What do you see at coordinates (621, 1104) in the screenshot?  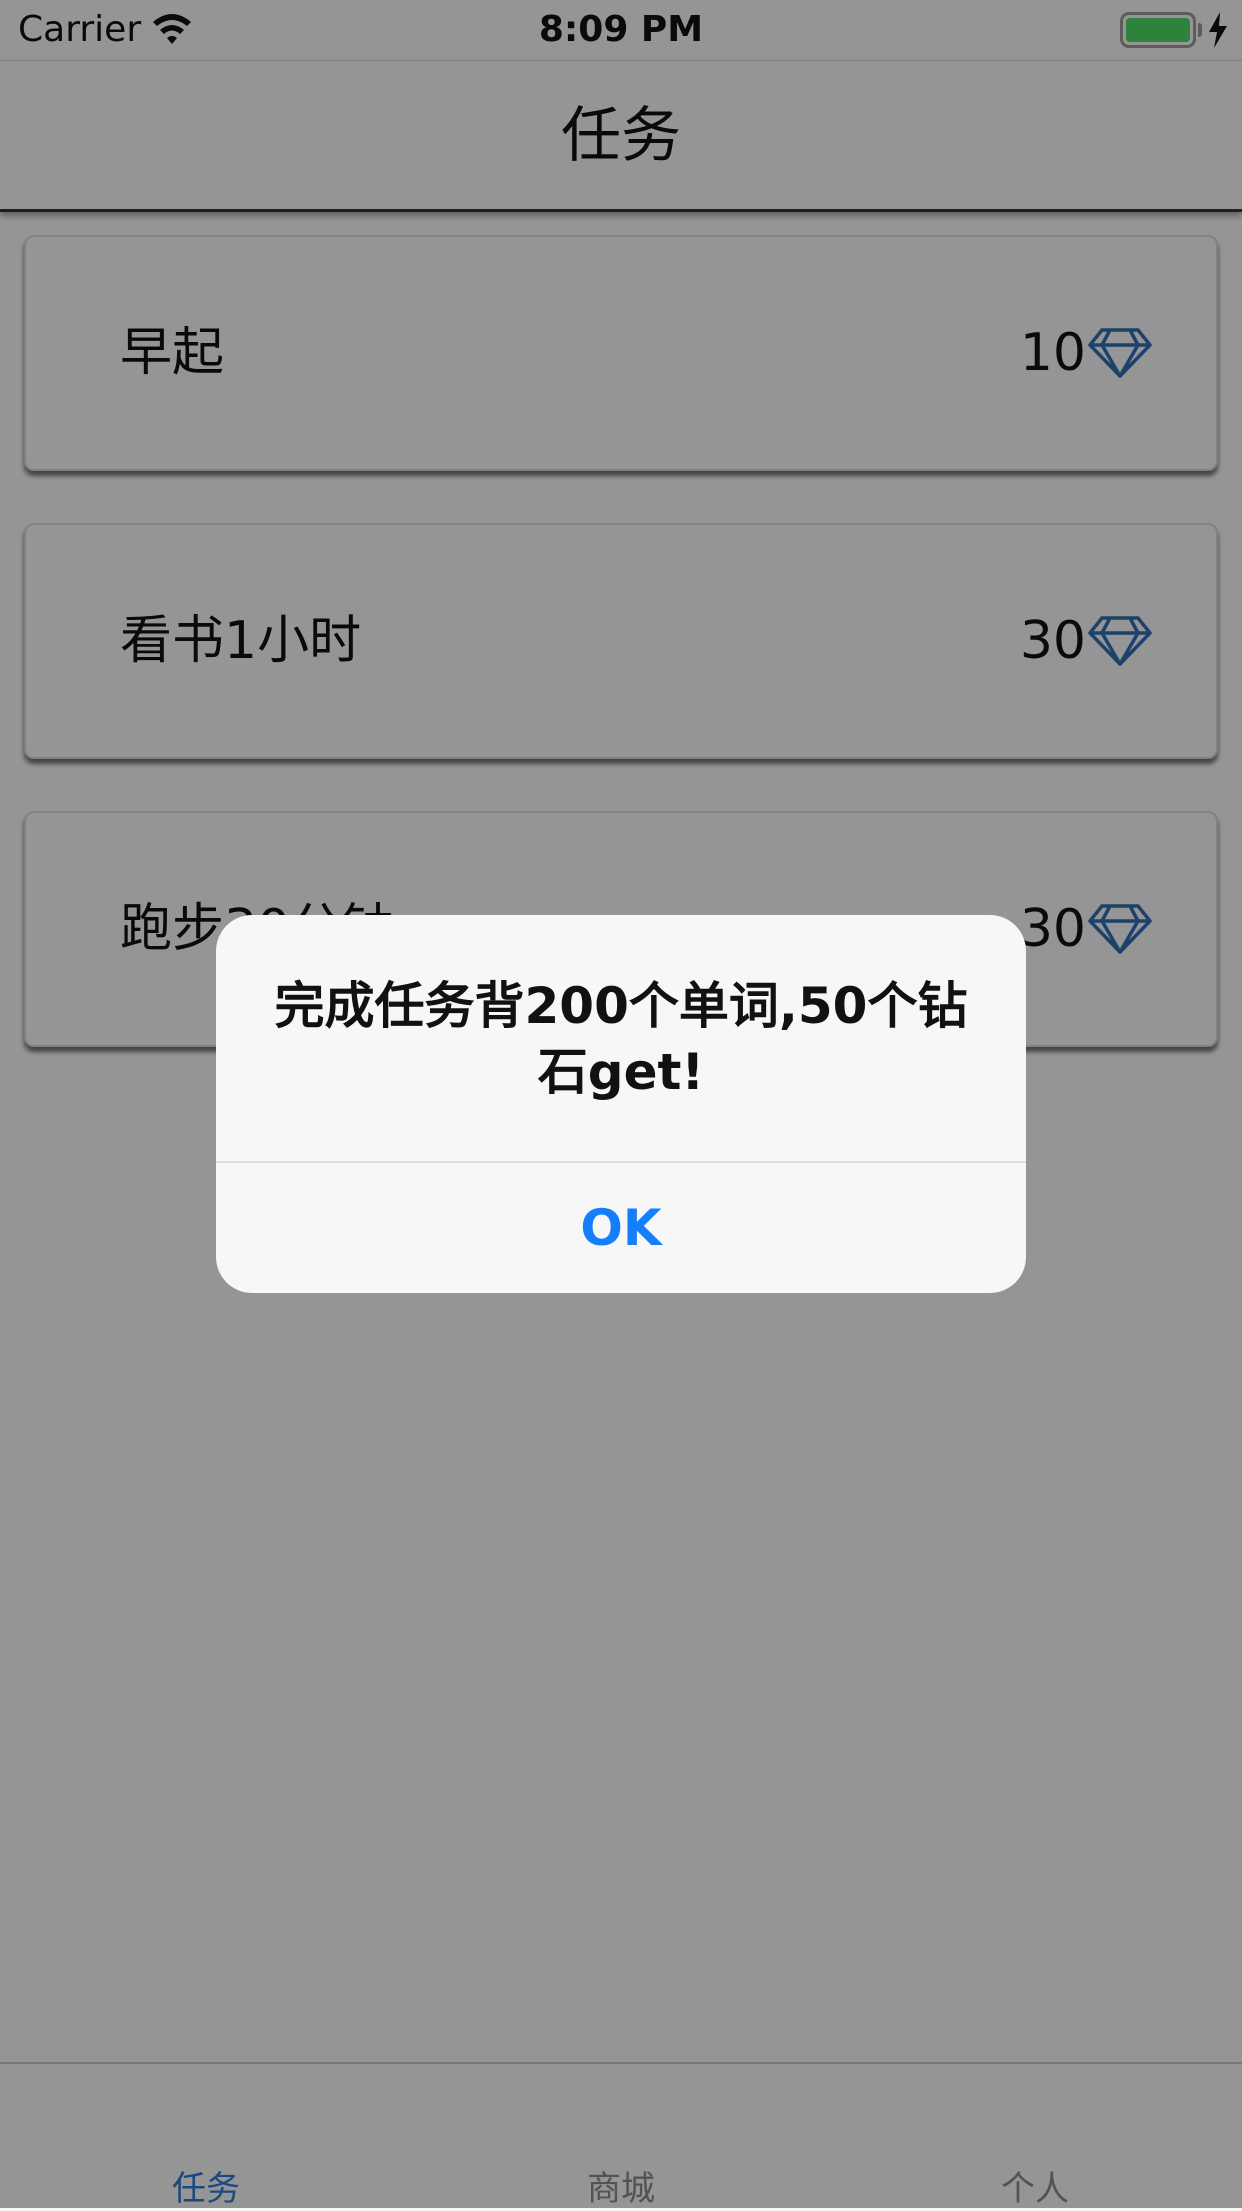 I see `alert-dialog: 完成任务背200个单词,50个钻石get! OK` at bounding box center [621, 1104].